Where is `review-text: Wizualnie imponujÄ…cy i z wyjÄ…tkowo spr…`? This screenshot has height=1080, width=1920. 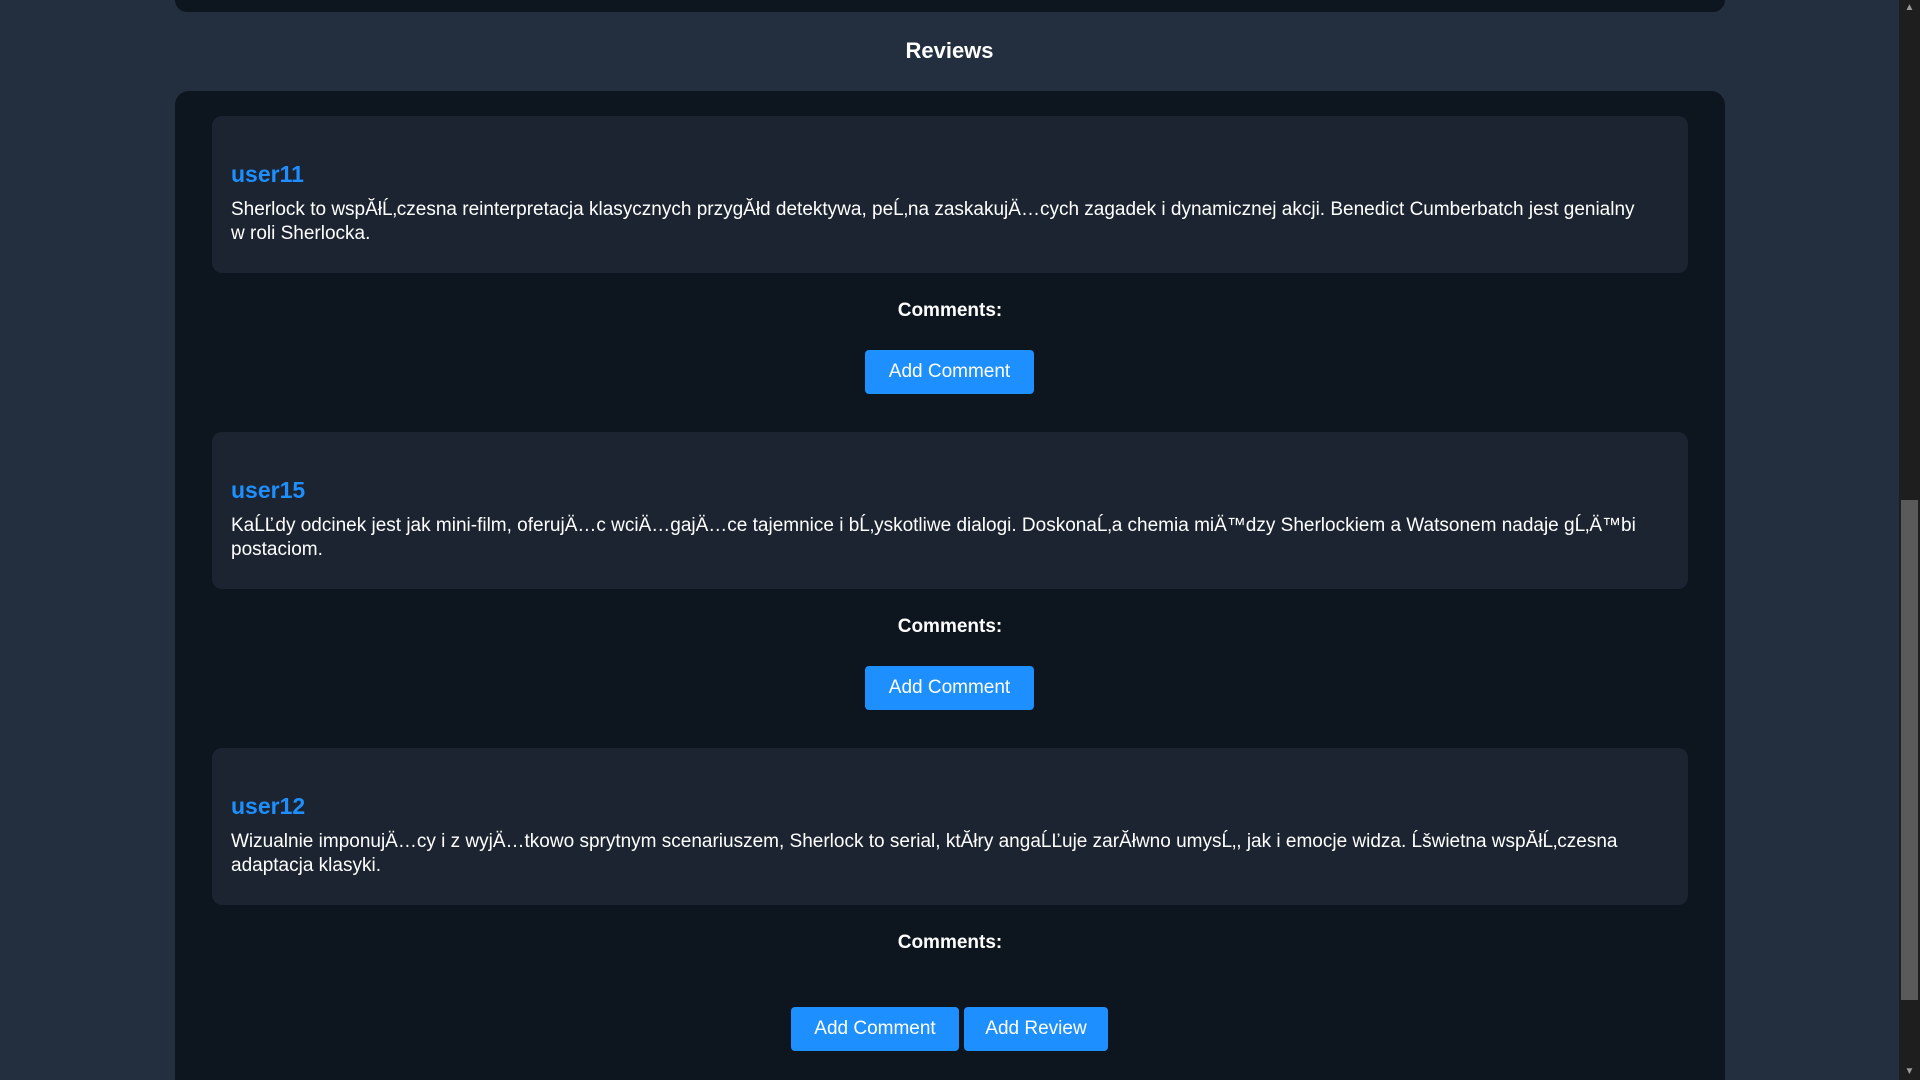 review-text: Wizualnie imponujÄ…cy i z wyjÄ…tkowo spr… is located at coordinates (924, 853).